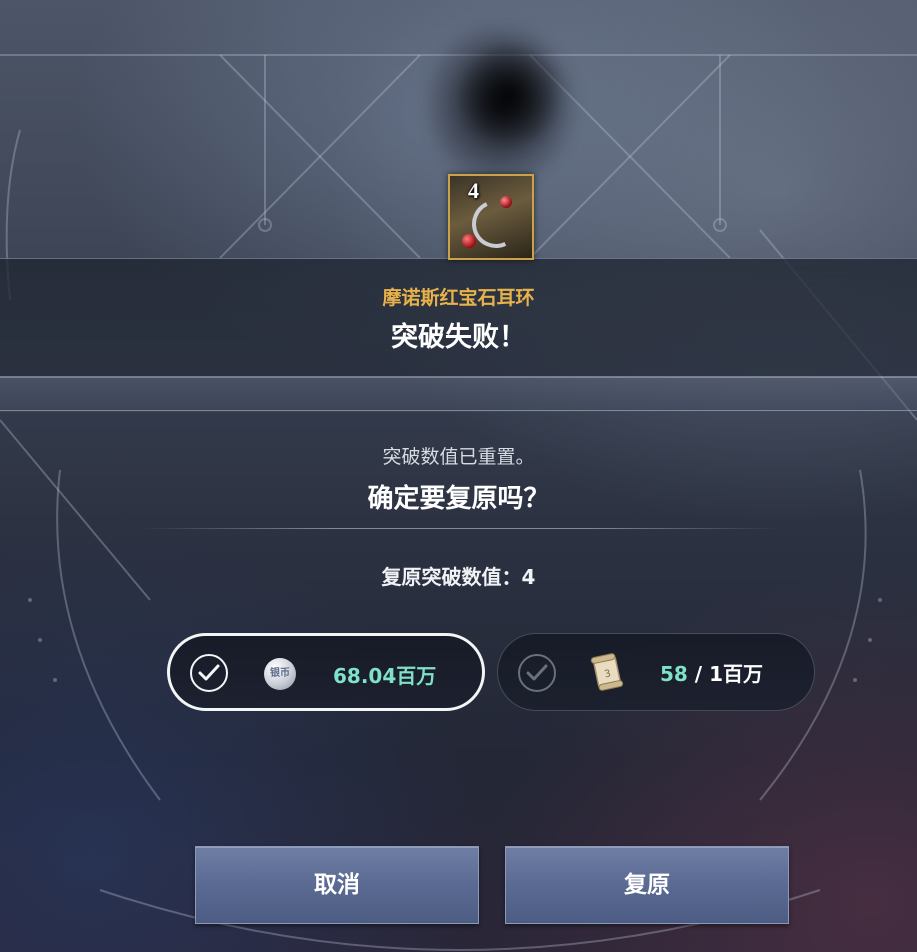  I want to click on divider, so click(460, 528).